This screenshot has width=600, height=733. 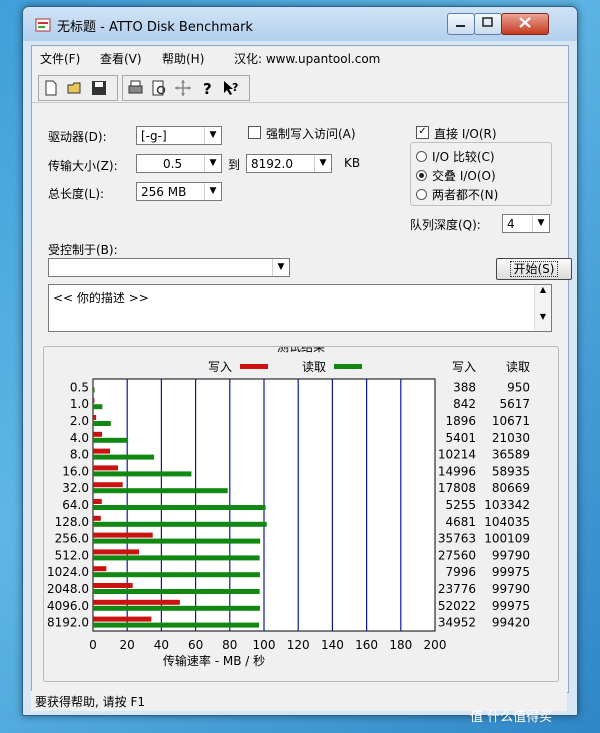 What do you see at coordinates (179, 135) in the screenshot?
I see `drive-select: [-g-] ▼` at bounding box center [179, 135].